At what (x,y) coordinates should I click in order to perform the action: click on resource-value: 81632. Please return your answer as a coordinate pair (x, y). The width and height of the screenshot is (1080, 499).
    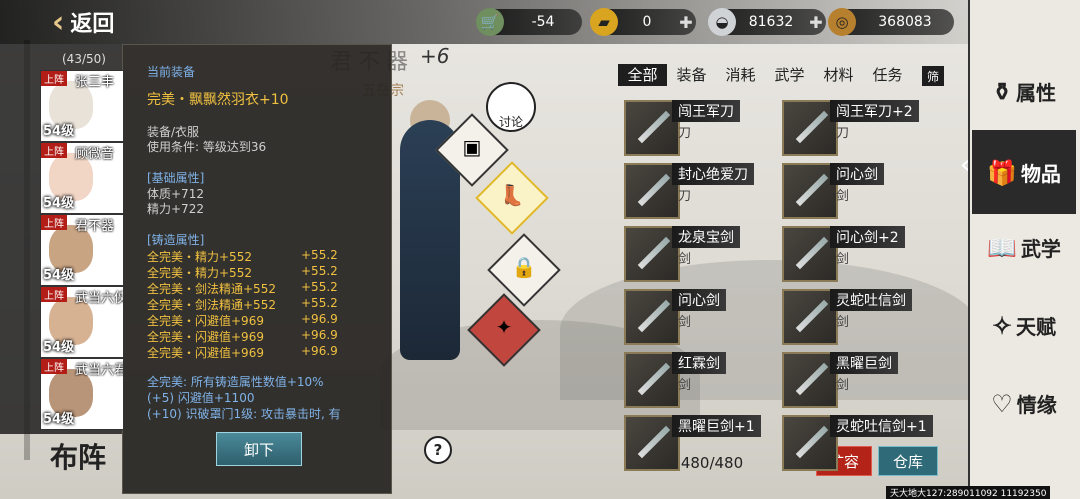
    Looking at the image, I should click on (771, 22).